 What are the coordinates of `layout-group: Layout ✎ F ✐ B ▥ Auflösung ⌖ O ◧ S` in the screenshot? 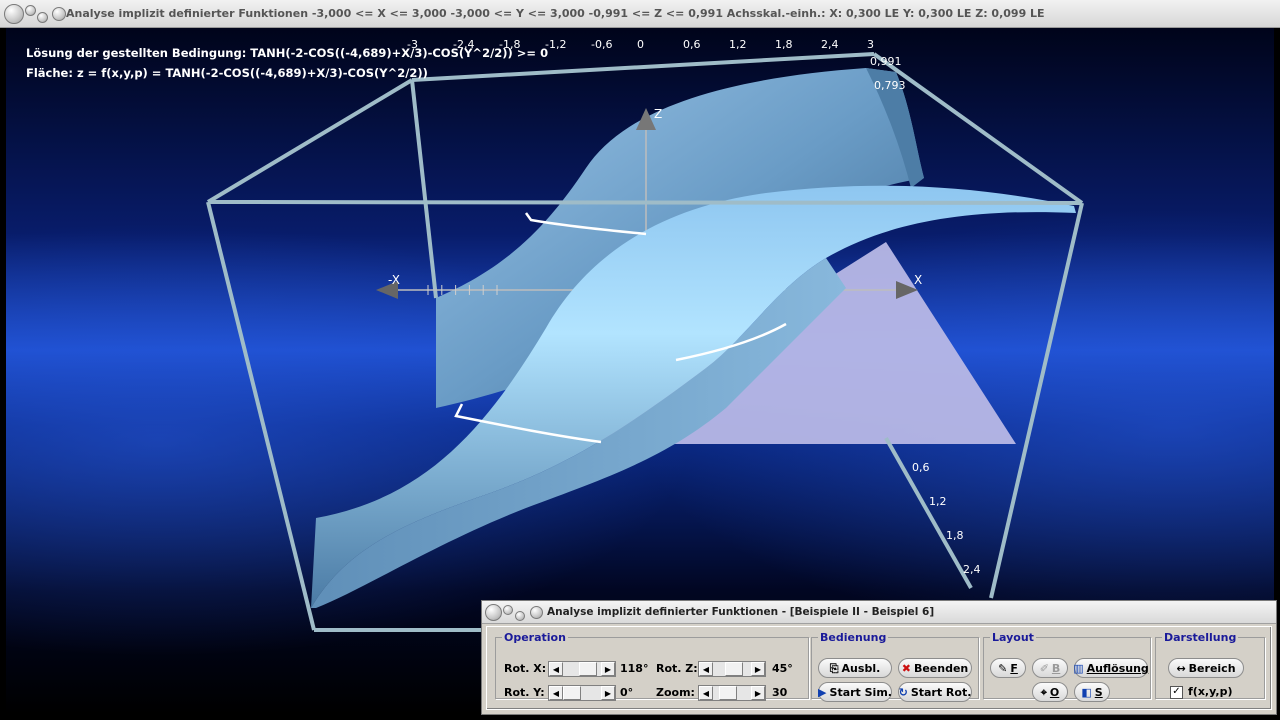 It's located at (1067, 666).